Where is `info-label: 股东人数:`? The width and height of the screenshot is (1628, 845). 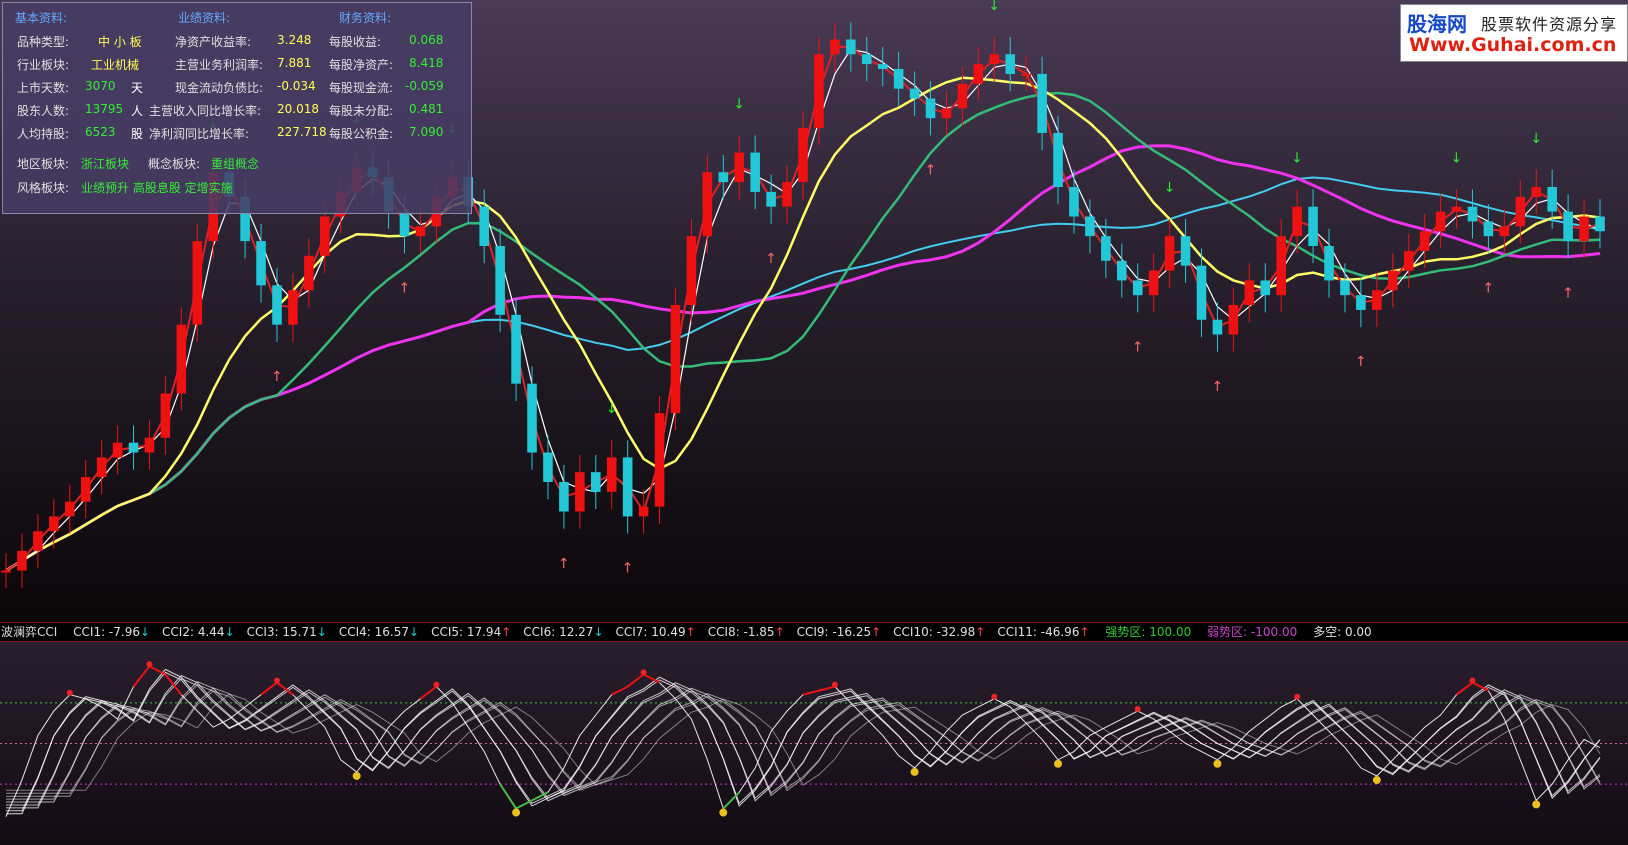
info-label: 股东人数: is located at coordinates (43, 111).